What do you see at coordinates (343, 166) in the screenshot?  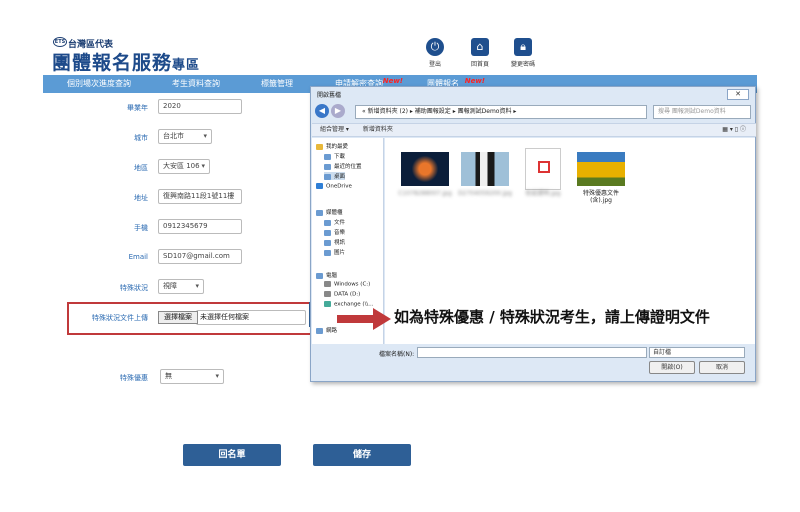 I see `sidebar-item-recent: 最近的位置` at bounding box center [343, 166].